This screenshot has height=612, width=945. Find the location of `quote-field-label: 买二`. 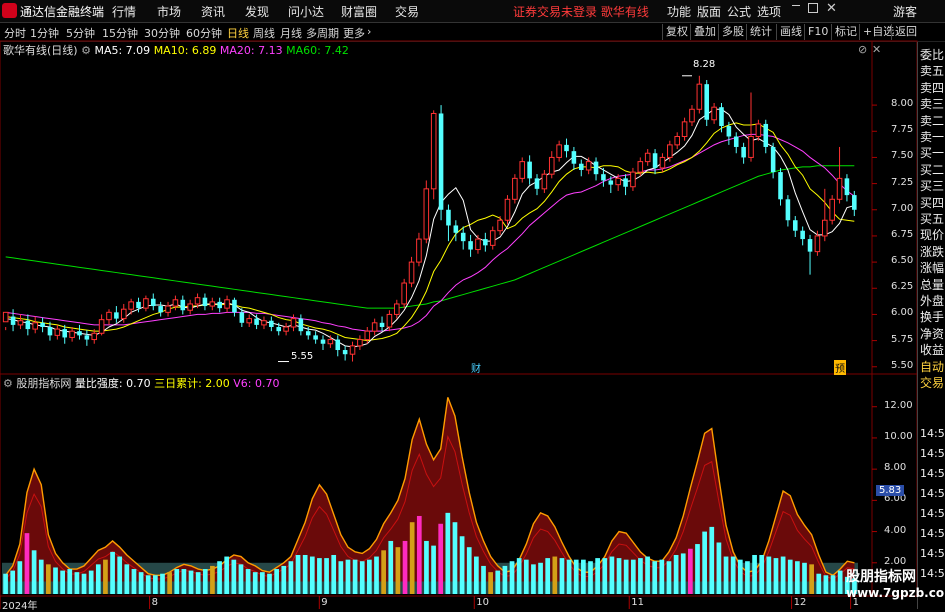

quote-field-label: 买二 is located at coordinates (932, 169).